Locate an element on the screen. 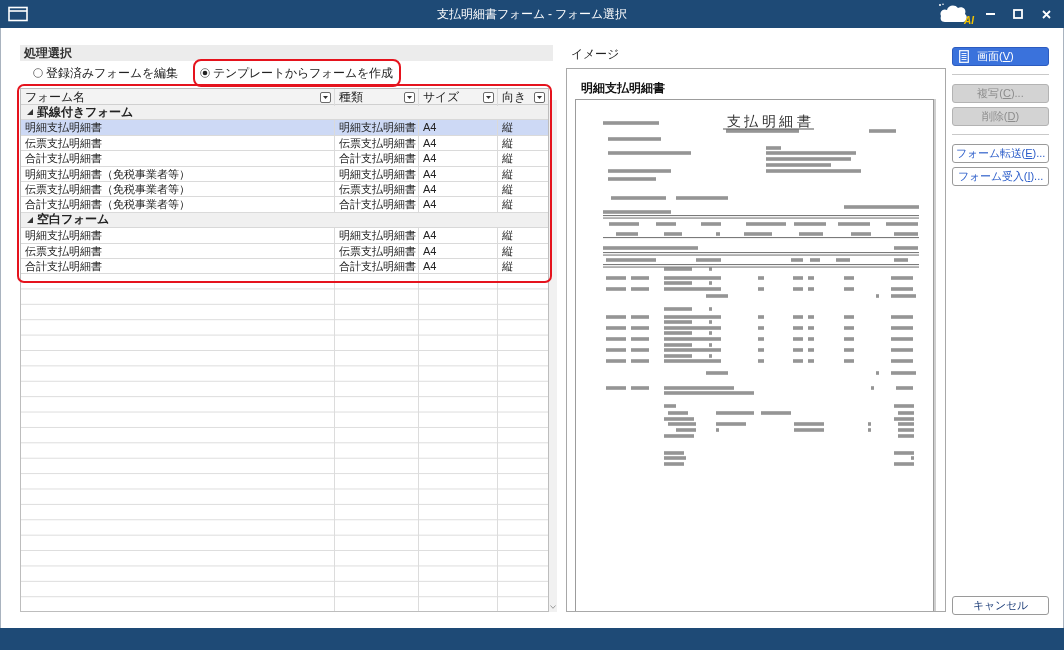  panel-label: イメージ is located at coordinates (595, 54).